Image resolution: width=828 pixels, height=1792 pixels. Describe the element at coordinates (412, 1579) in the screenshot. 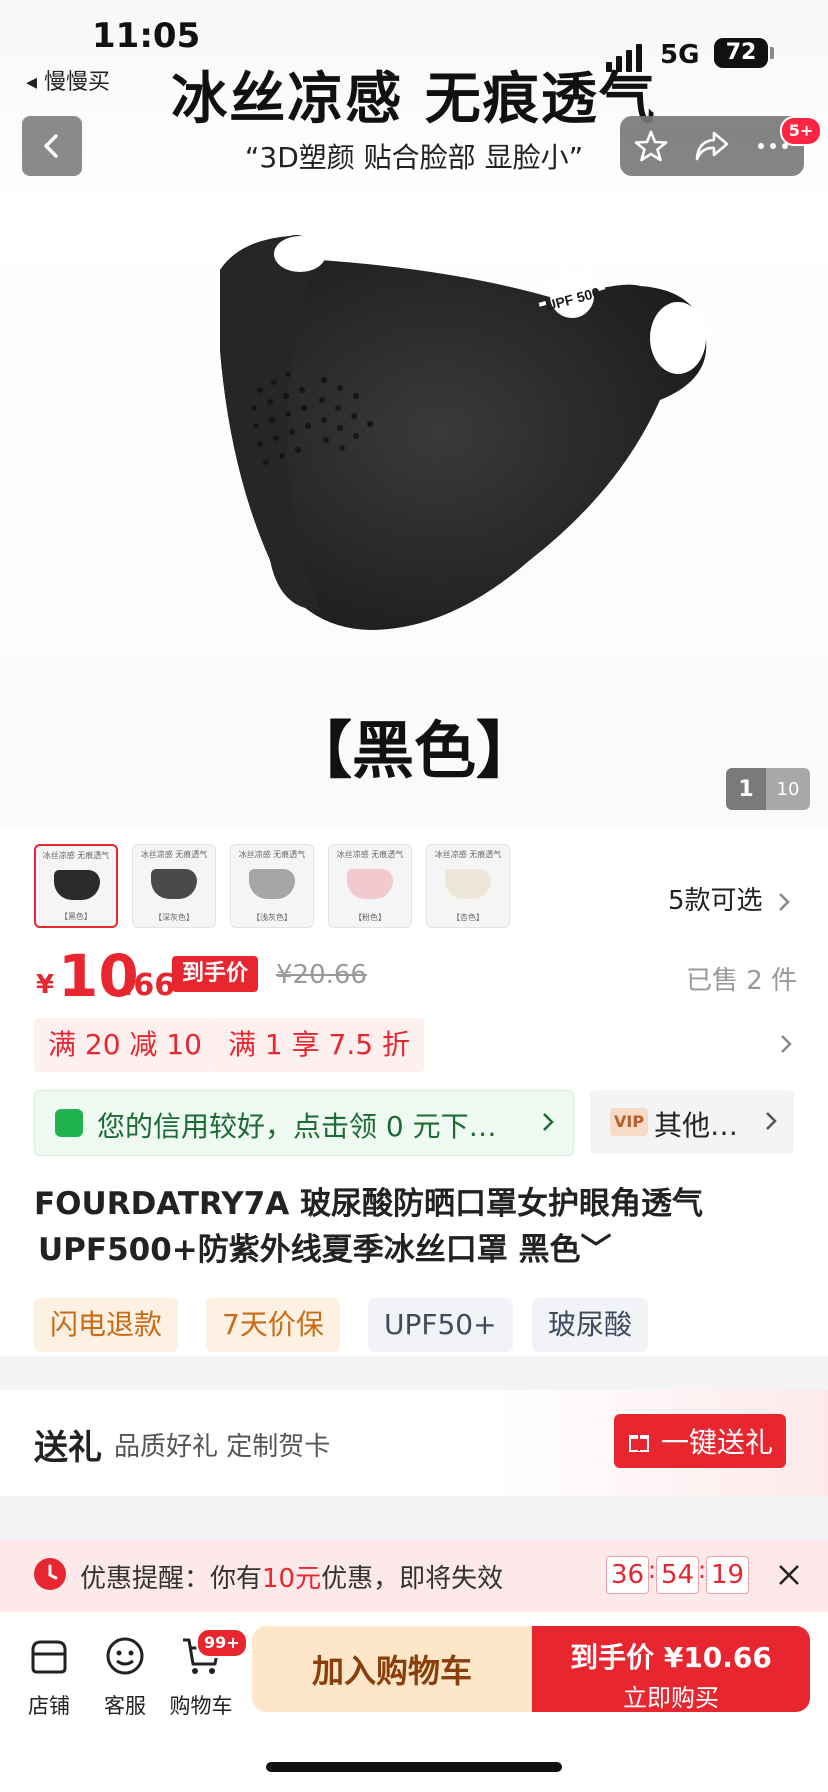

I see `reminder-suffix: 优惠，即将失效` at that location.